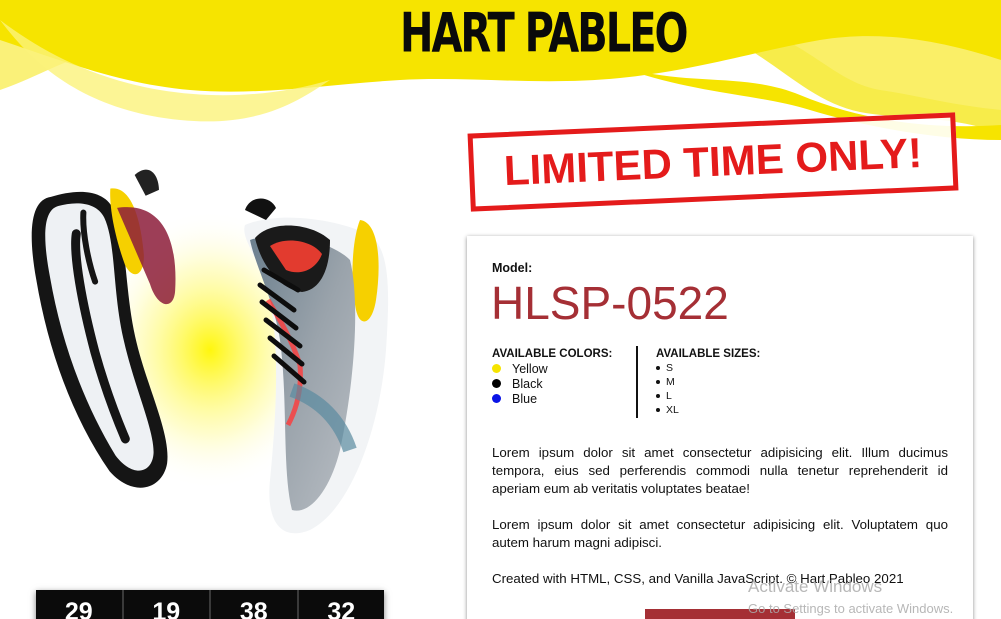 This screenshot has height=619, width=1001. Describe the element at coordinates (708, 354) in the screenshot. I see `sizes-title: AVAILABLE SIZES:` at that location.